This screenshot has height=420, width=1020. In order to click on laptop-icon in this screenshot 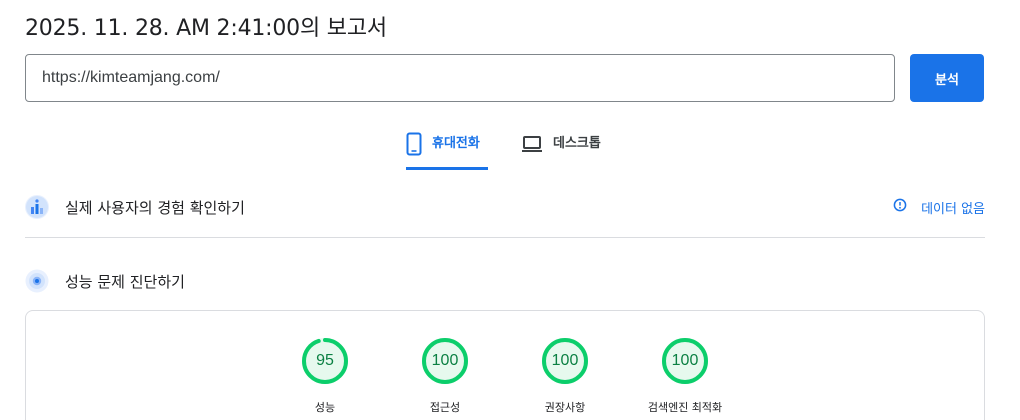, I will do `click(532, 142)`.